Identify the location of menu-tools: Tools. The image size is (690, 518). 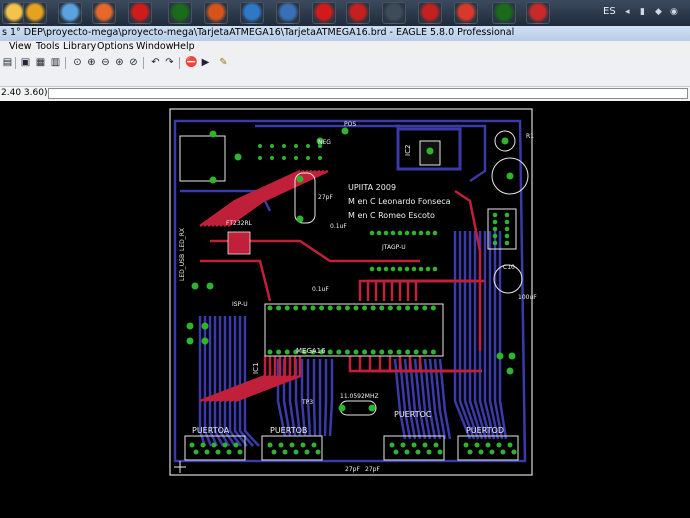
(47, 46).